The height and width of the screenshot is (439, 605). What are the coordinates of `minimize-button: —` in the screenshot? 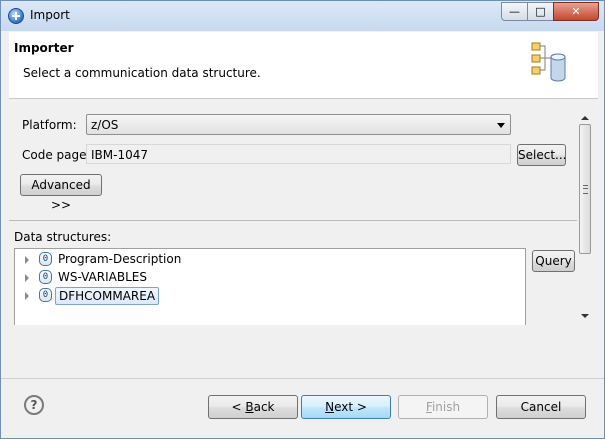 It's located at (514, 11).